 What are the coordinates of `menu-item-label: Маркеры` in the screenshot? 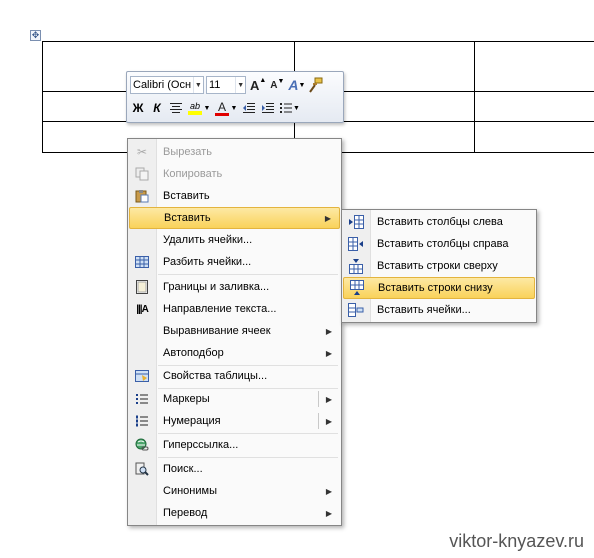 It's located at (186, 399).